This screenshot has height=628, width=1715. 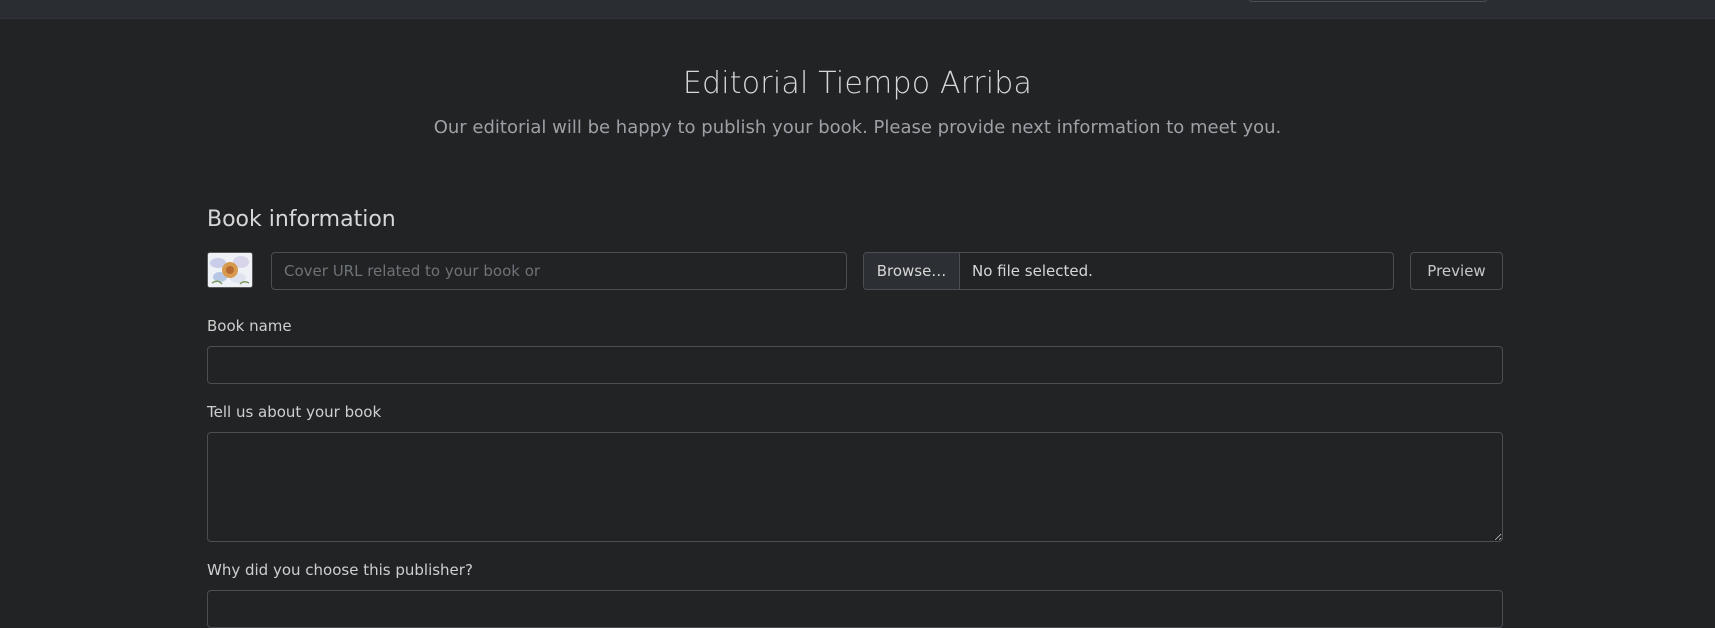 What do you see at coordinates (1032, 271) in the screenshot?
I see `file-status-text: No file selected.` at bounding box center [1032, 271].